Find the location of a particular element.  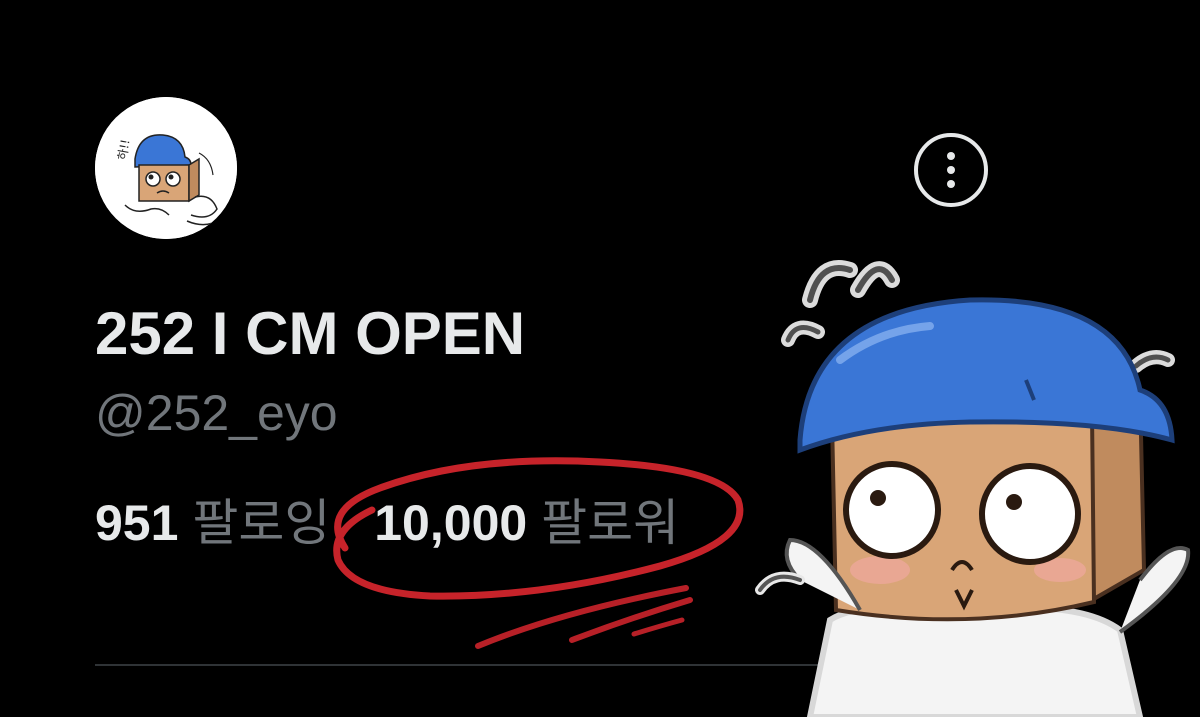

profile-avatar: 하!! is located at coordinates (166, 168).